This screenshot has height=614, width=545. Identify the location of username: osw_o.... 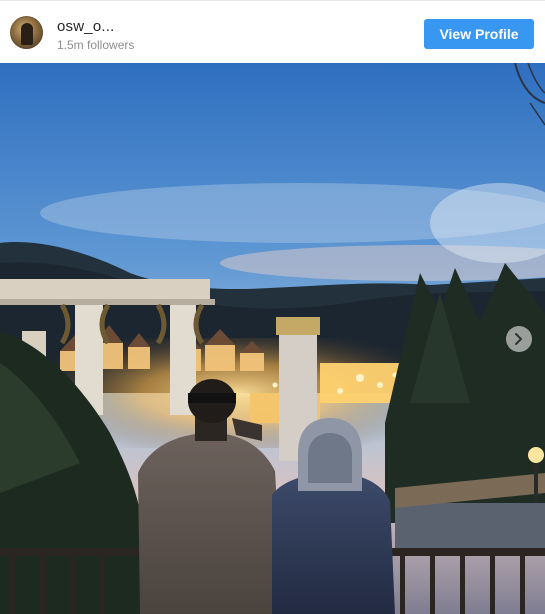
(85, 26).